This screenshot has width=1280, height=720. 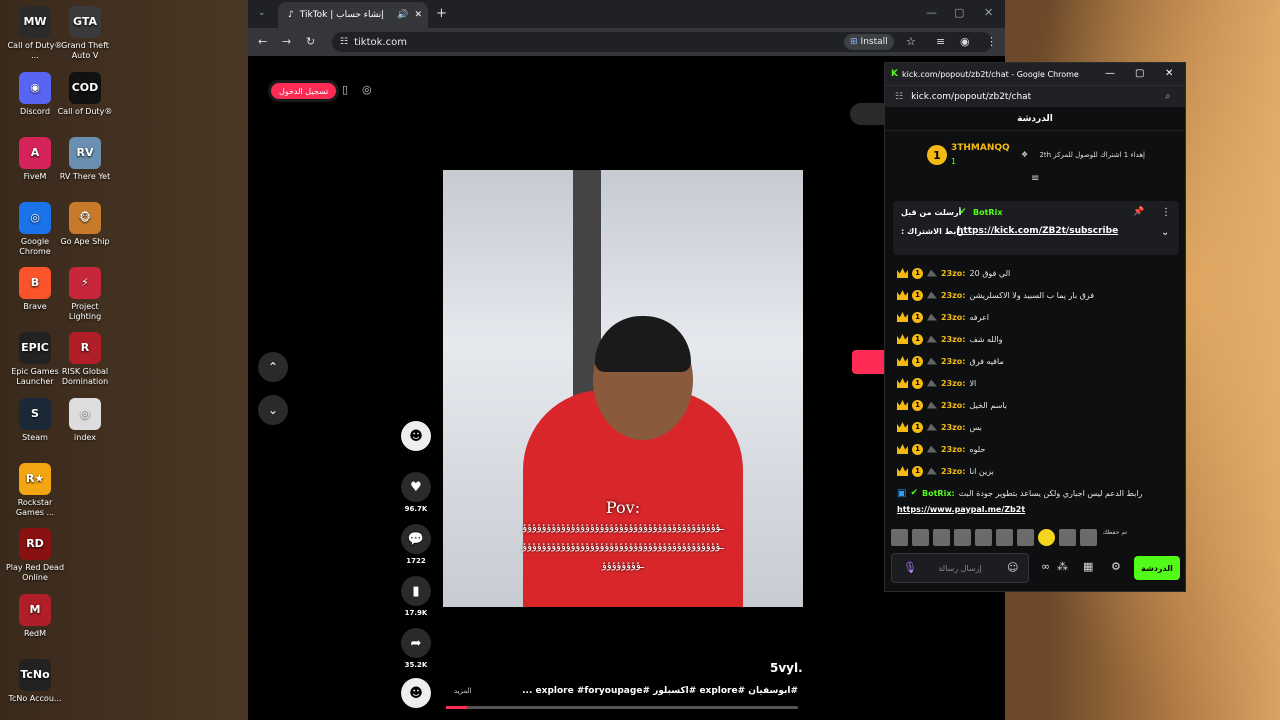 What do you see at coordinates (85, 88) in the screenshot?
I see `app-icon: COD` at bounding box center [85, 88].